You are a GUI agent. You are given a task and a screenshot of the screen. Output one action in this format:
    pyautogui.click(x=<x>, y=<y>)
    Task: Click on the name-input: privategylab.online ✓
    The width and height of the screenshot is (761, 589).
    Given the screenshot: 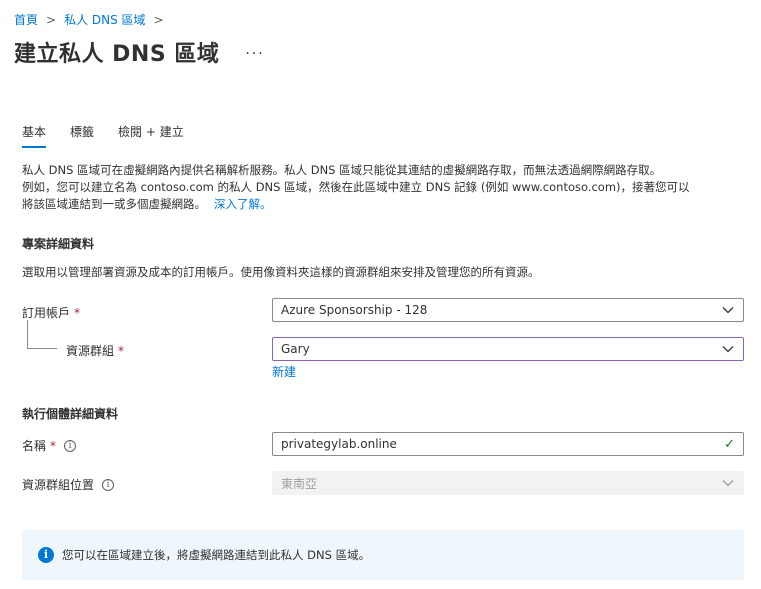 What is the action you would take?
    pyautogui.click(x=508, y=444)
    